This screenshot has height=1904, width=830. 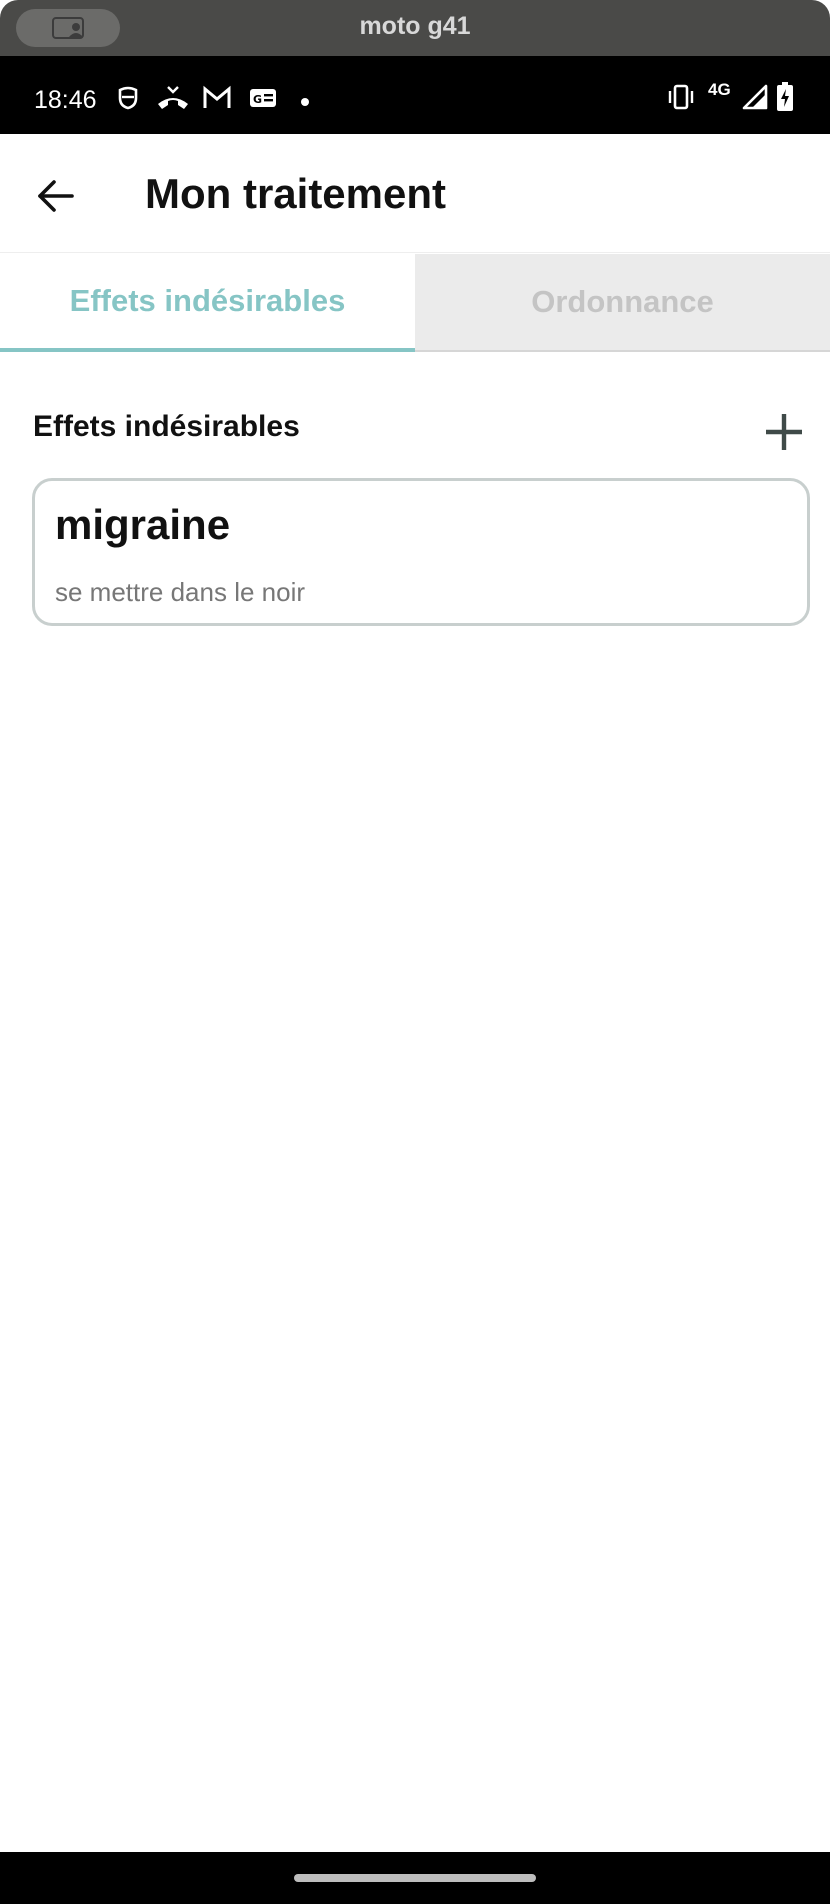 What do you see at coordinates (173, 100) in the screenshot?
I see `missed-call-icon` at bounding box center [173, 100].